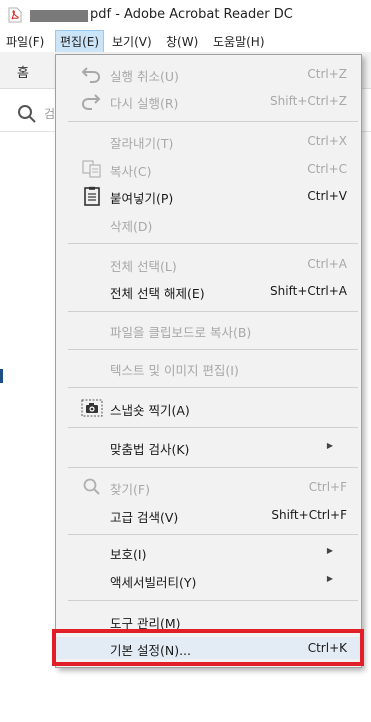 The width and height of the screenshot is (371, 722). I want to click on menu-item-spell-check: 맞춤법 검사(K) ▶, so click(208, 447).